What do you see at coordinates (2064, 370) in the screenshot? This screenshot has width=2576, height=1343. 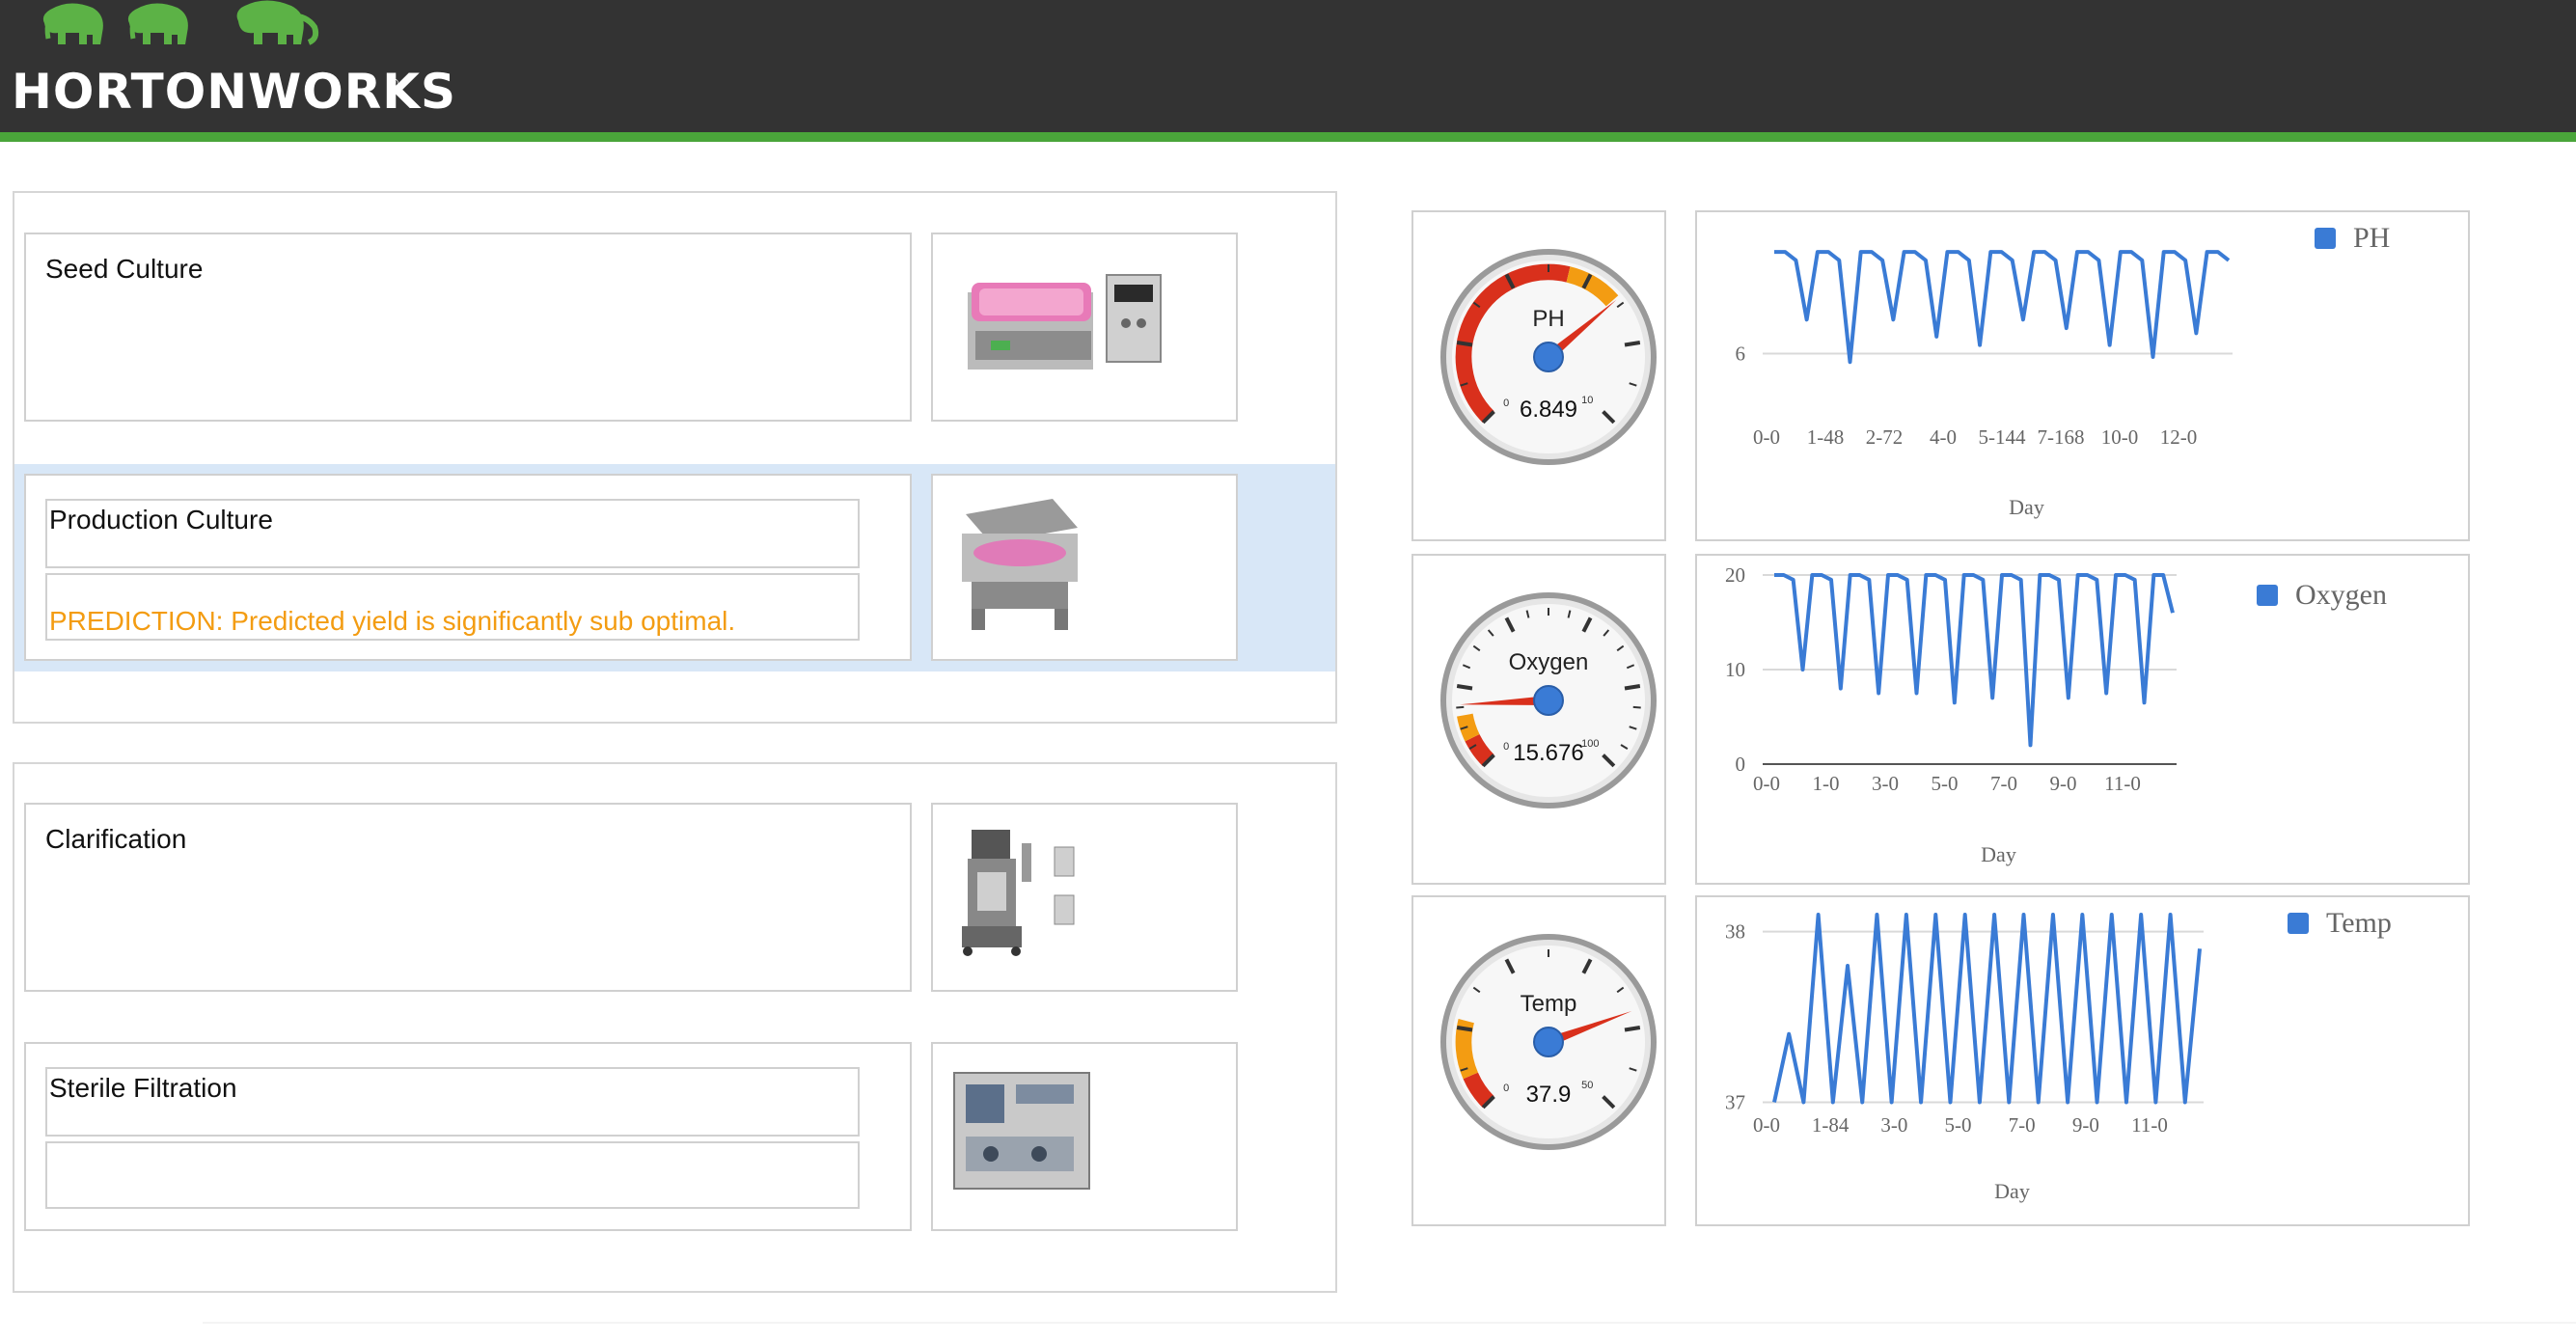 I see `ph-line-chart: 6 0-0 1-48 2-72 4-0 5-144 7-168 10-0 12-0 Day PH` at bounding box center [2064, 370].